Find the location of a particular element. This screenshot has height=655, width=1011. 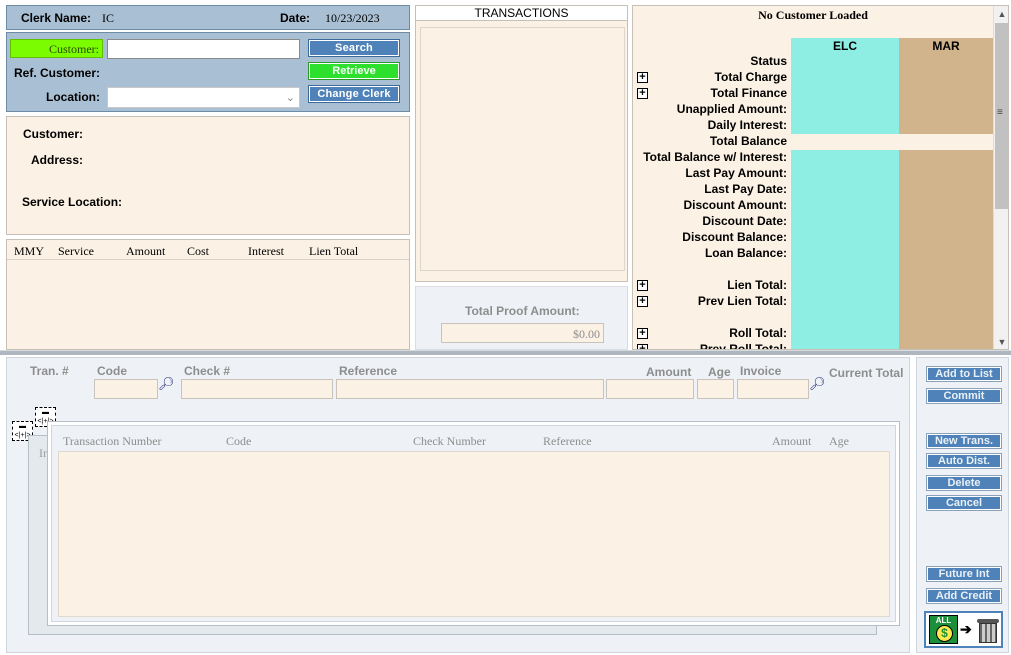

elc-header: ELC is located at coordinates (845, 46).